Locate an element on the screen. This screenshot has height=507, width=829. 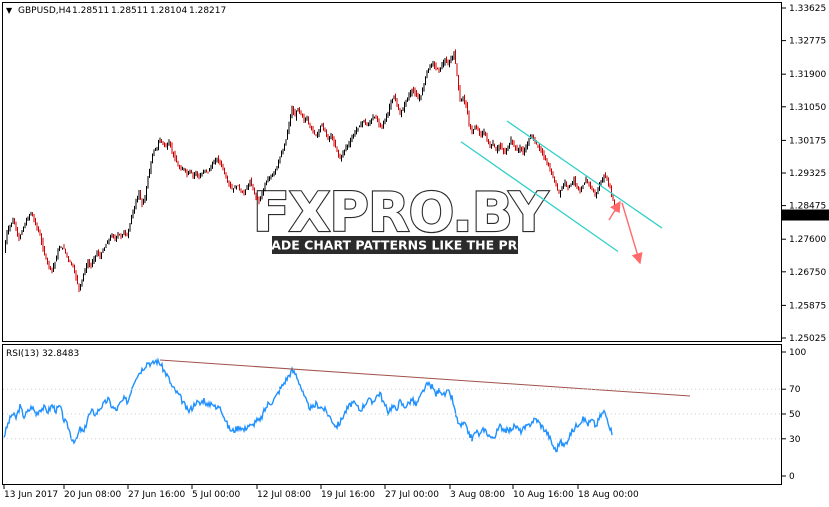
price-tick-label: 1.31050 is located at coordinates (807, 108).